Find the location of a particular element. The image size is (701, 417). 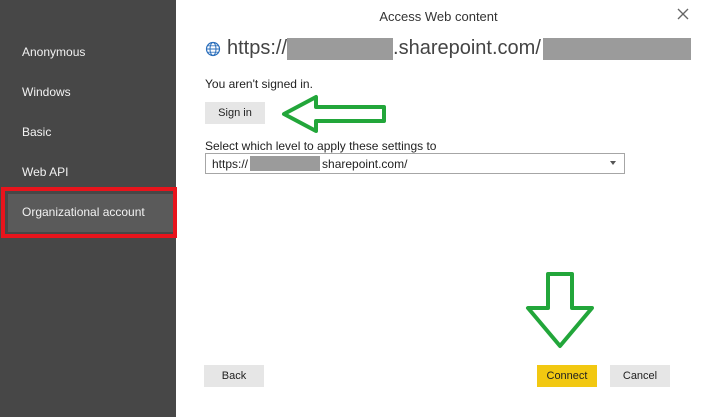

level-value-prefix: https:// is located at coordinates (230, 163).